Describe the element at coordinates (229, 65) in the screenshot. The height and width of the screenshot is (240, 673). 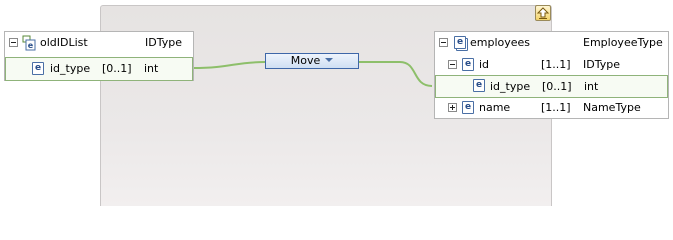
I see `connector-source-to-move` at that location.